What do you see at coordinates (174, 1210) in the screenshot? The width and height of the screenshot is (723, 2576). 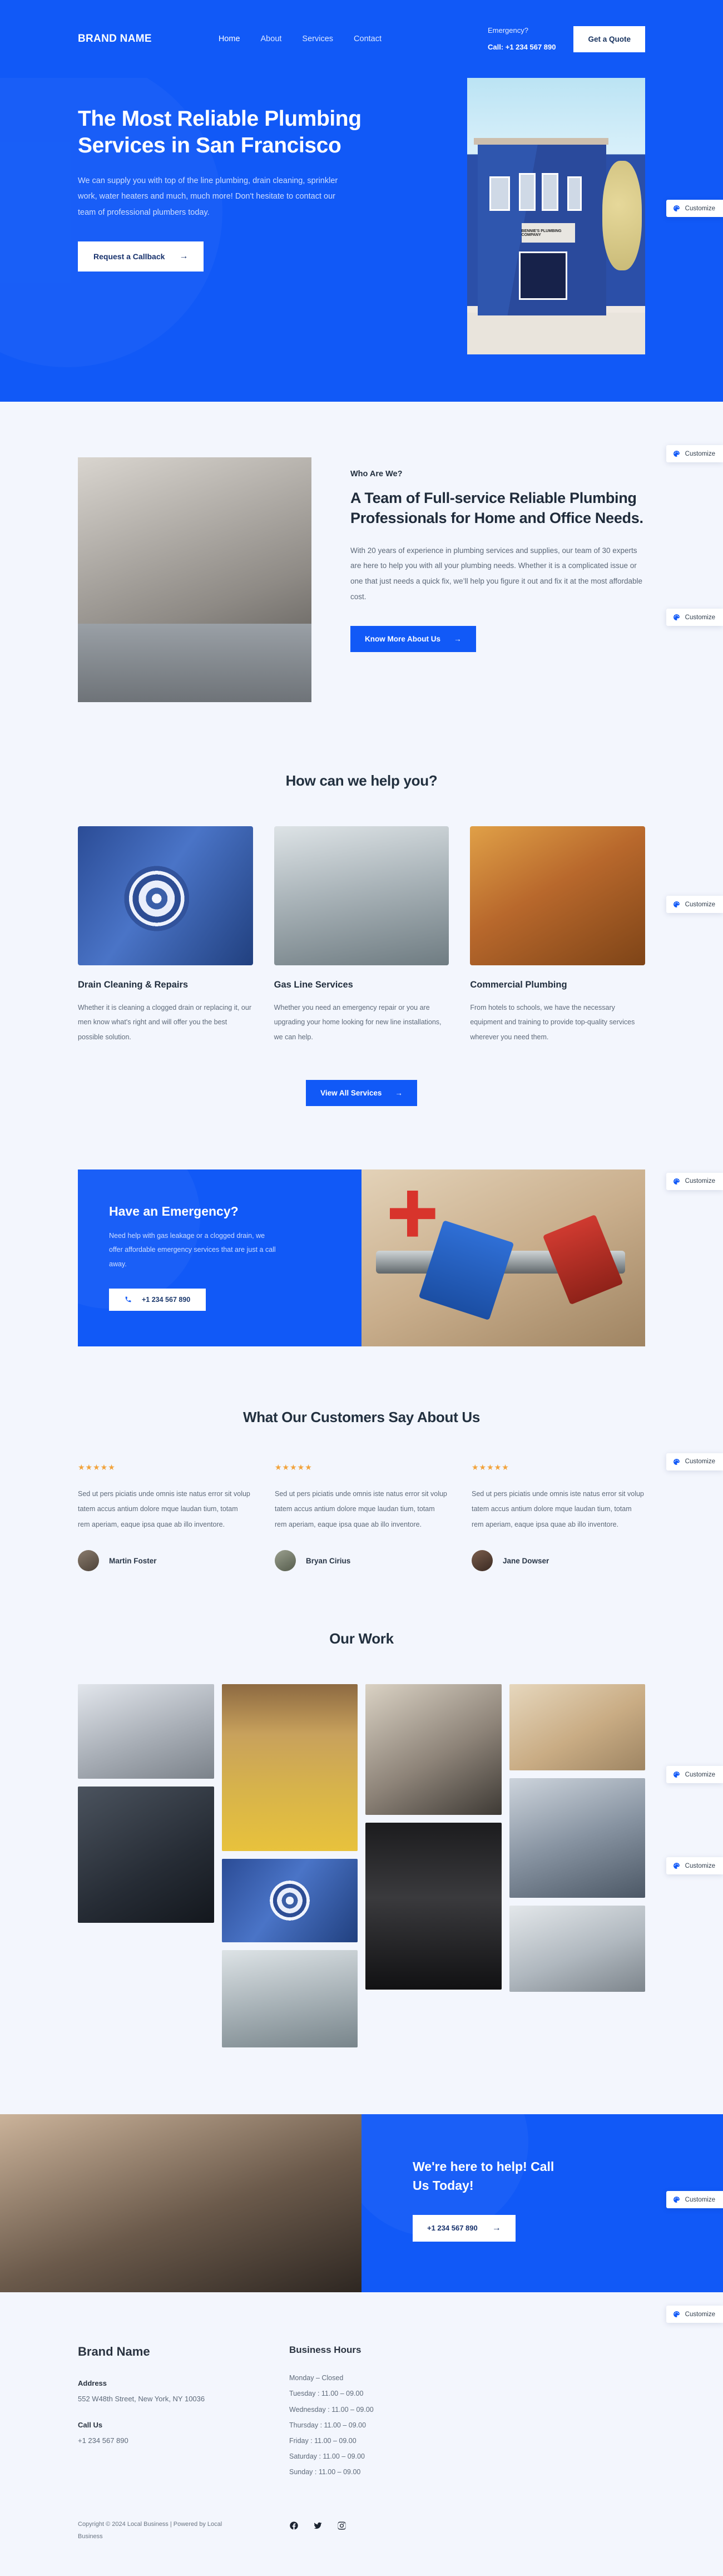 I see `emergency-title: Have an Emergency?` at bounding box center [174, 1210].